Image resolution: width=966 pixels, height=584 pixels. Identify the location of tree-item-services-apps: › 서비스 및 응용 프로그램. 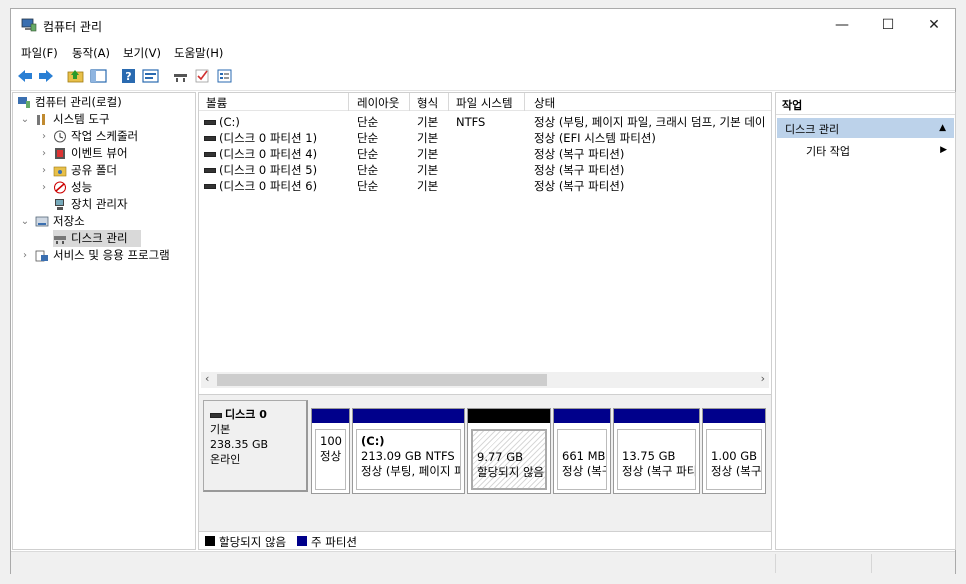
(104, 255).